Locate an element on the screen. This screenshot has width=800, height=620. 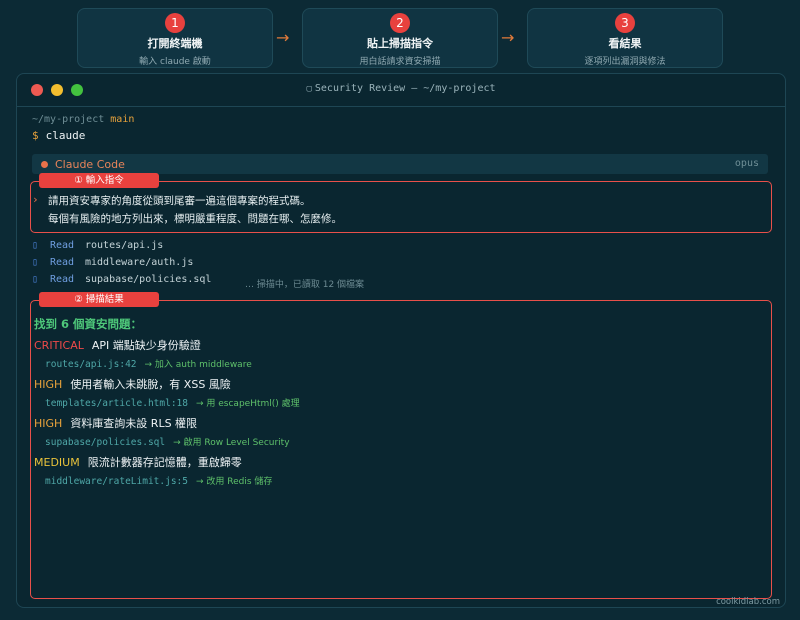
prompt-line: 每個有風險的地方列出來，標明嚴重程度、問題在哪、怎麼修。 is located at coordinates (195, 219).